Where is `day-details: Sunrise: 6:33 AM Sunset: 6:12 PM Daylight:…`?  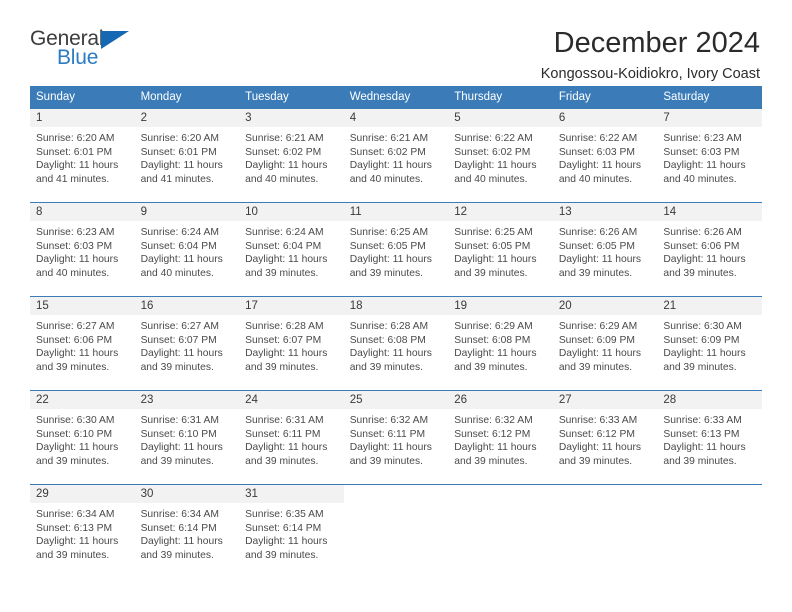
day-details: Sunrise: 6:33 AM Sunset: 6:12 PM Daylight:… is located at coordinates (605, 438).